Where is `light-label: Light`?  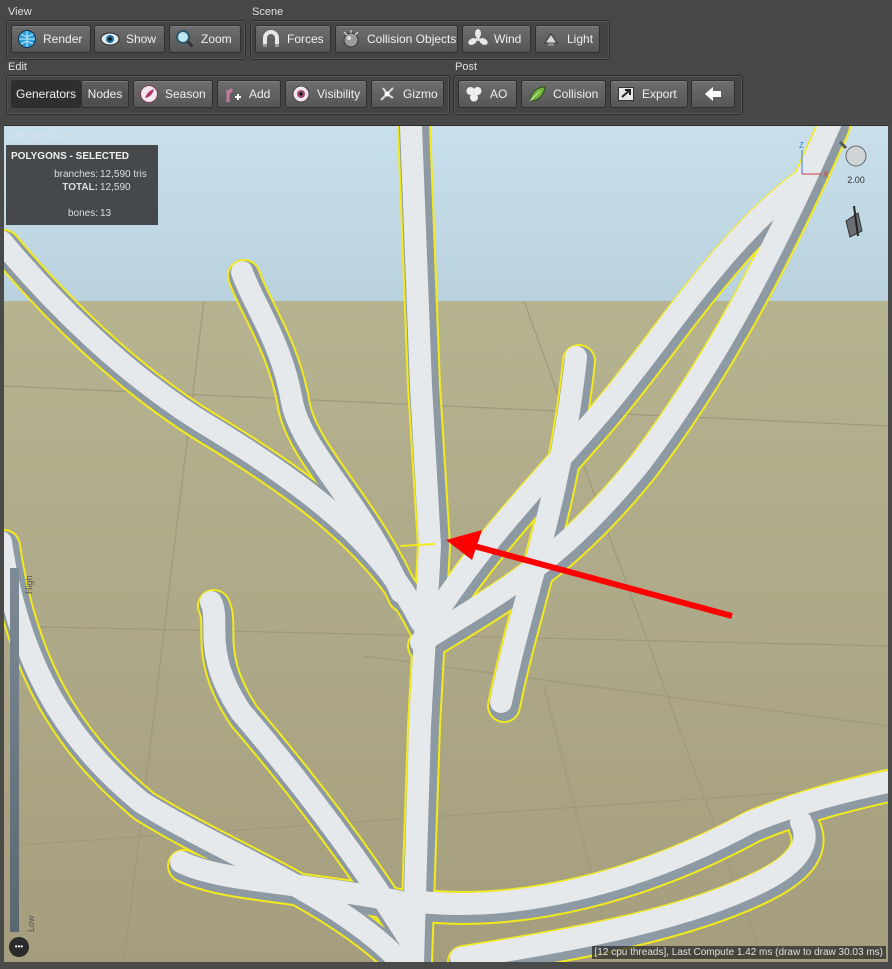 light-label: Light is located at coordinates (580, 39).